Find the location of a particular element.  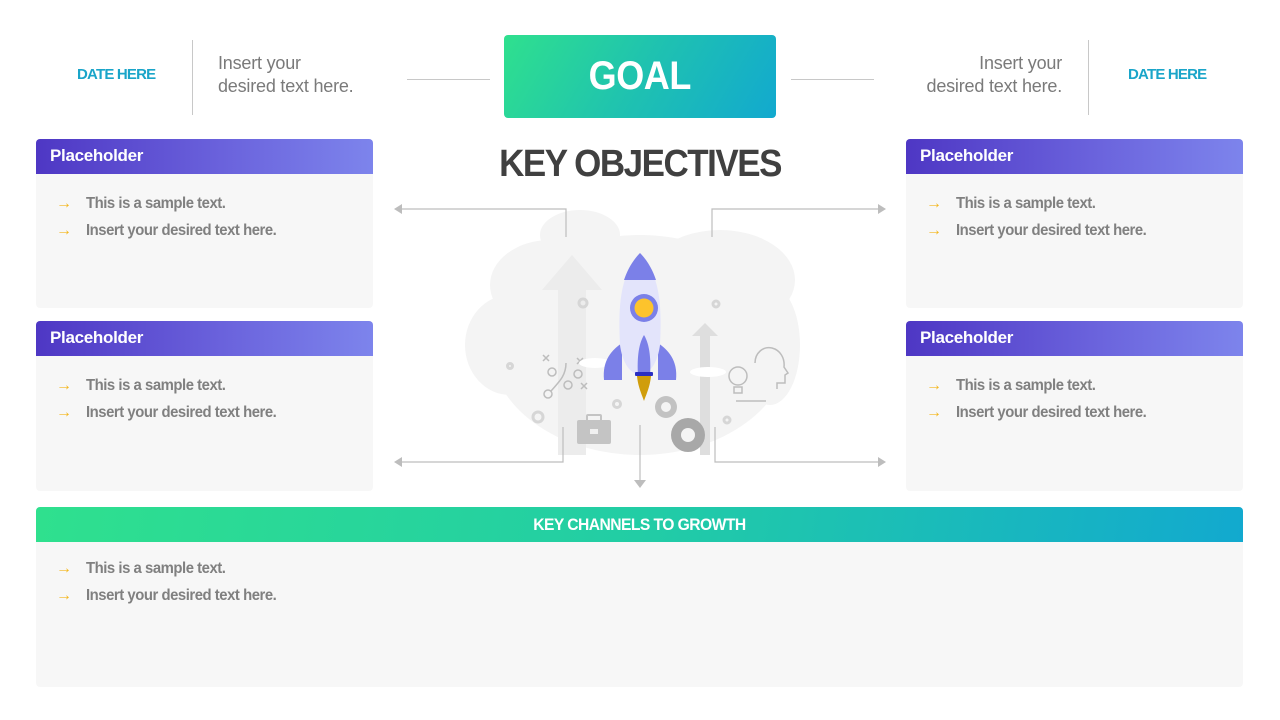

right-connector-line is located at coordinates (832, 79).